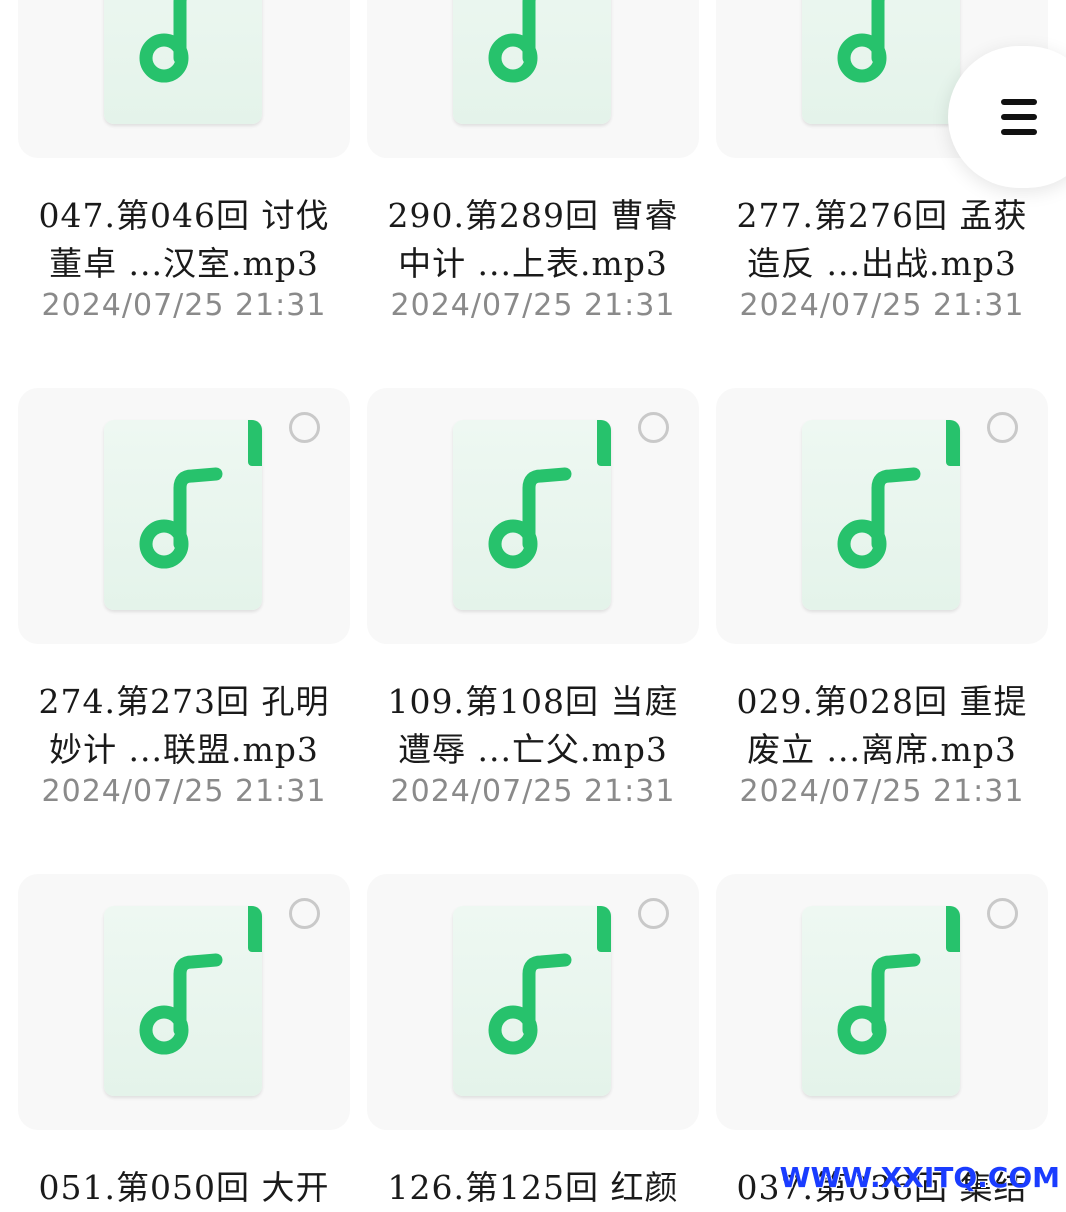 The image size is (1066, 1212). I want to click on file-name: 051.第050回 大开, so click(184, 1188).